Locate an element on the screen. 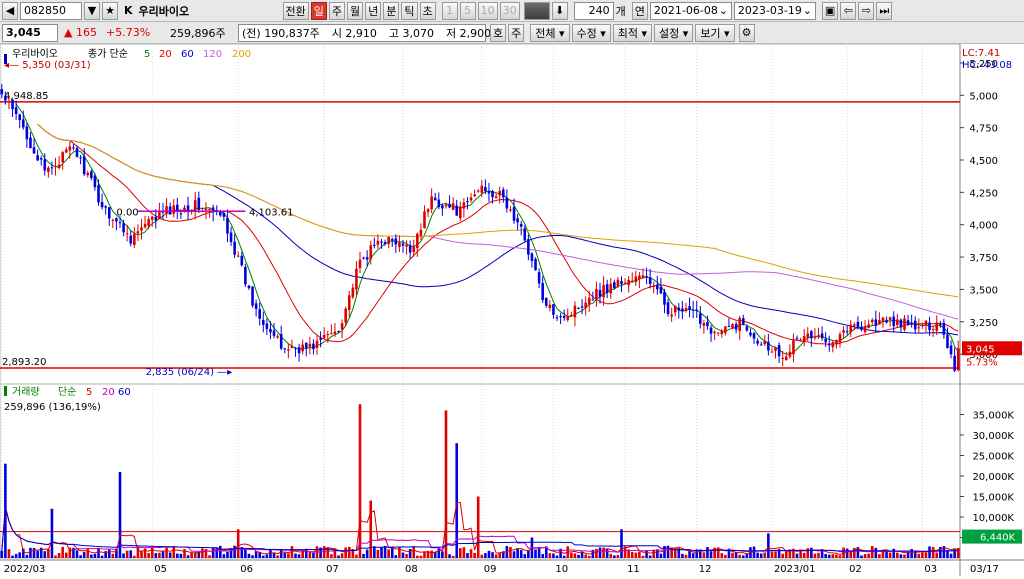 This screenshot has height=579, width=1024. minute-tab-30: 30 is located at coordinates (509, 10).